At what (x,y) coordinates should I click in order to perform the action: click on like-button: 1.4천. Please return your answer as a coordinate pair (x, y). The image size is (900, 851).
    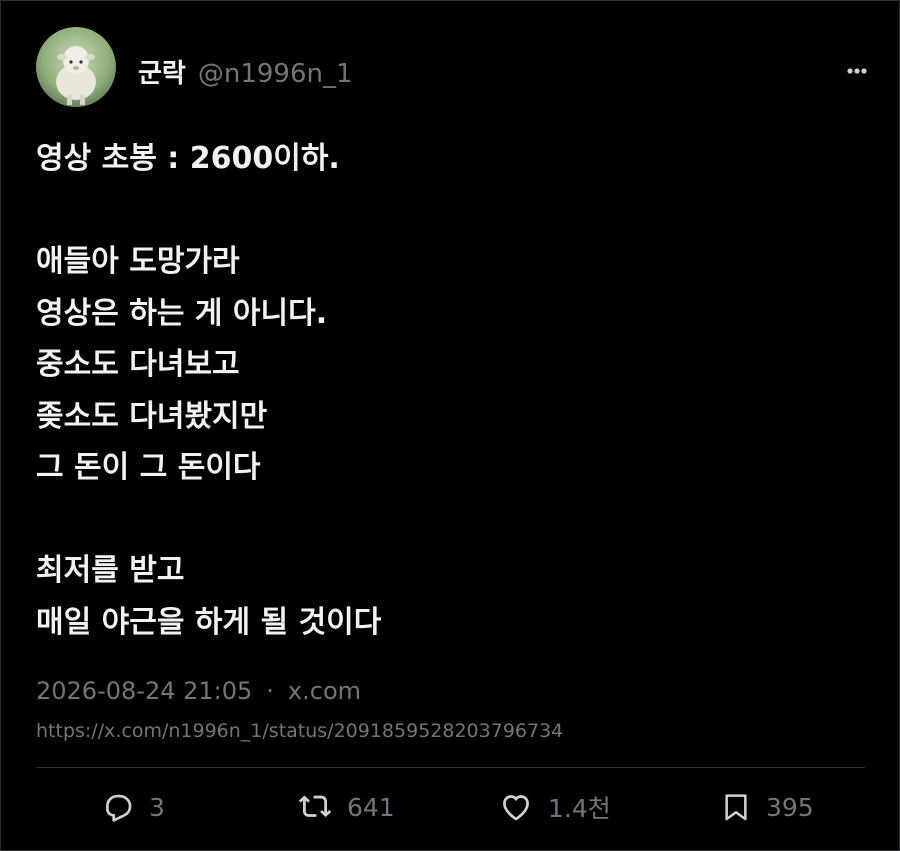
    Looking at the image, I should click on (554, 807).